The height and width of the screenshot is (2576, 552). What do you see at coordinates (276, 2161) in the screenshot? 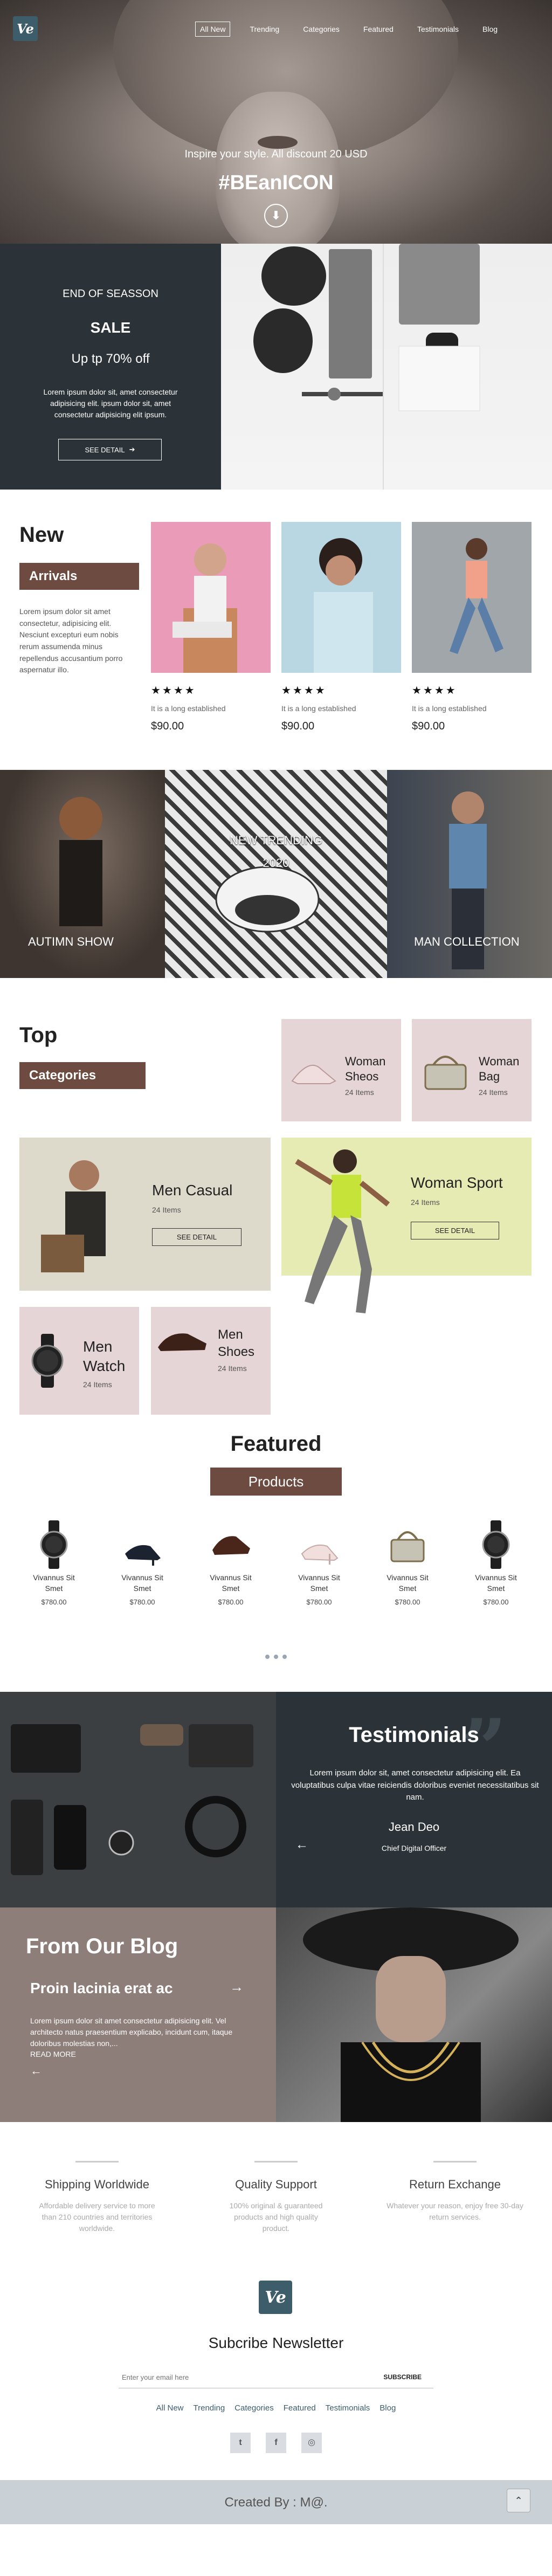
I see `feature-divider` at bounding box center [276, 2161].